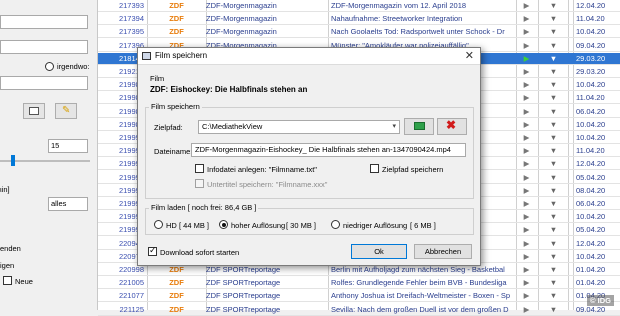 The height and width of the screenshot is (316, 620). I want to click on download-checkbox, so click(152, 250).